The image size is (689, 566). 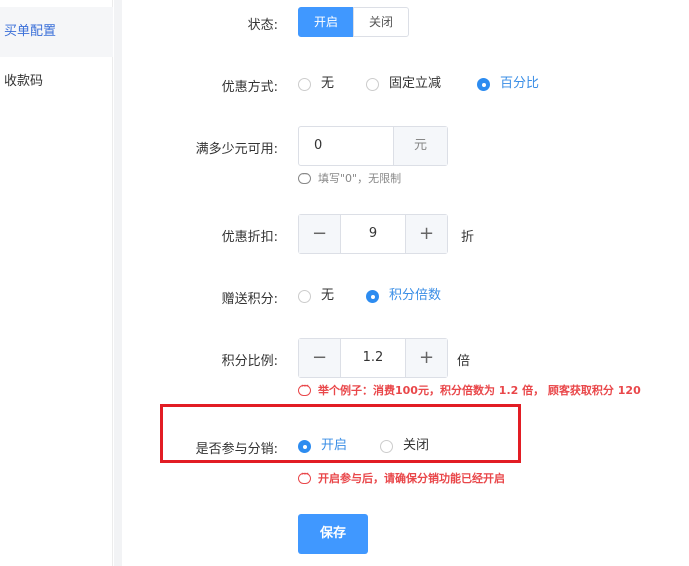 I want to click on discount-value: 9, so click(x=373, y=234).